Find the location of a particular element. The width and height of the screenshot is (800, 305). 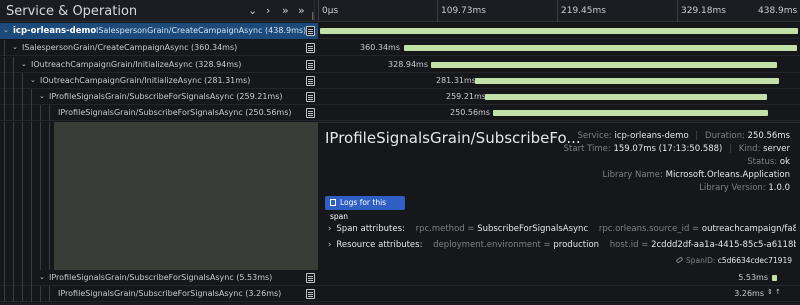

meta-value: 159.07ms (17:13:50.588) is located at coordinates (668, 149).